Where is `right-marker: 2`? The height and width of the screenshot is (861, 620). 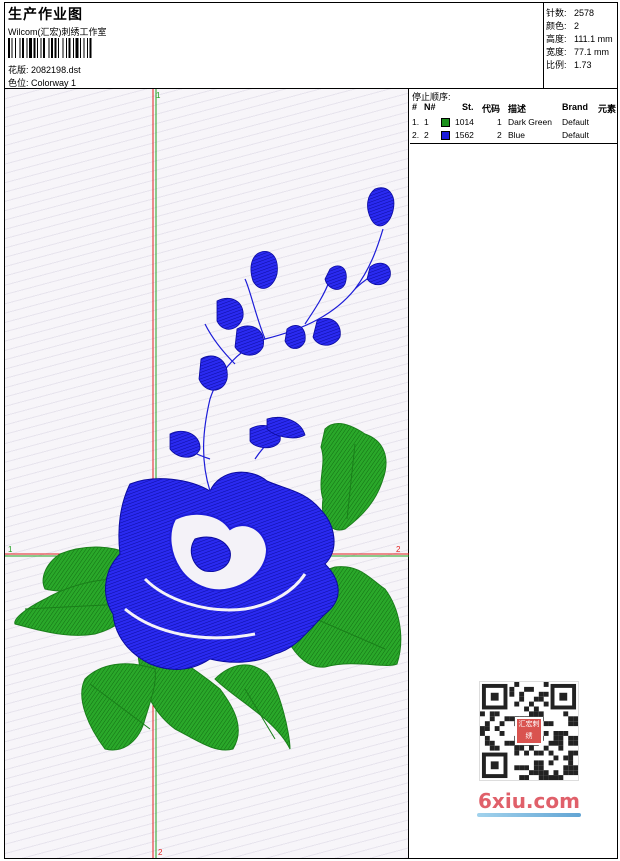
right-marker: 2 is located at coordinates (398, 549).